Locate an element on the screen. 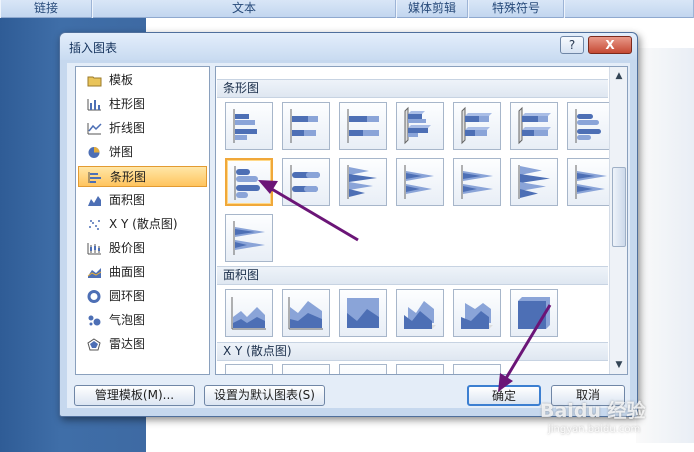 The image size is (694, 452). section-header-scatter: X Y (散点图) is located at coordinates (412, 351).